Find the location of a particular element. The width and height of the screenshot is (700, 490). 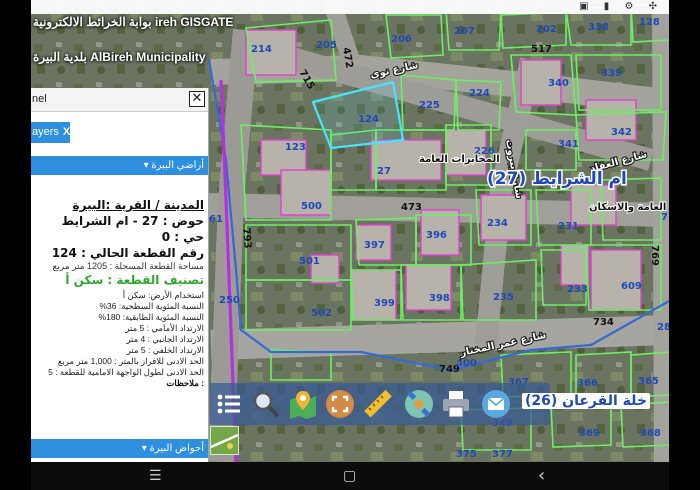

parcel-number: 396 is located at coordinates (436, 235).